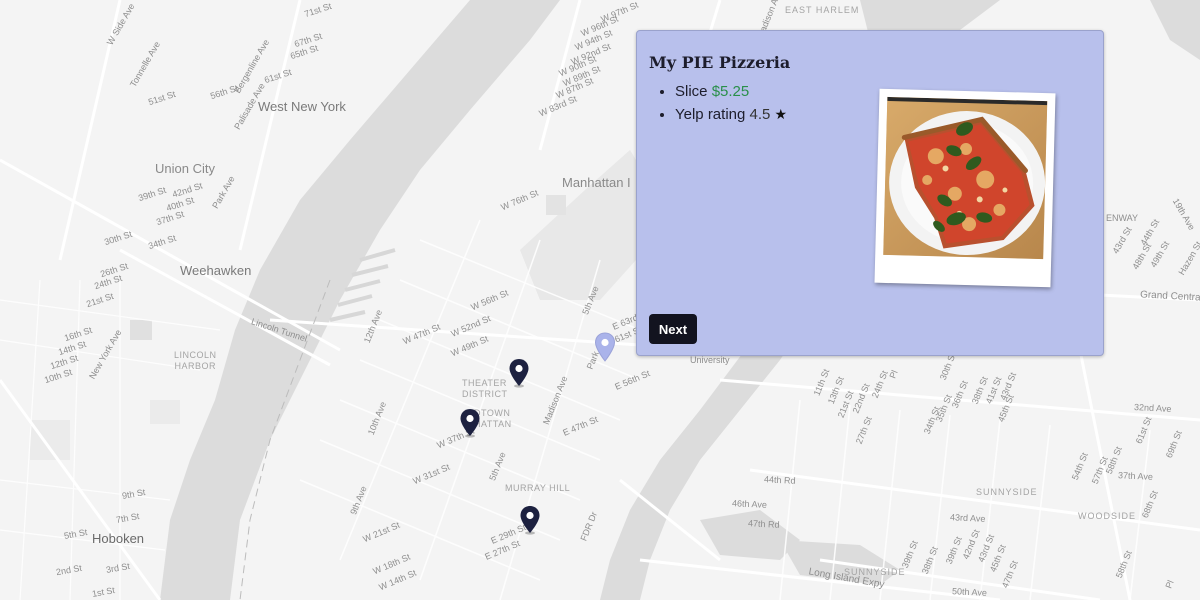  What do you see at coordinates (673, 329) in the screenshot?
I see `next-button: Next` at bounding box center [673, 329].